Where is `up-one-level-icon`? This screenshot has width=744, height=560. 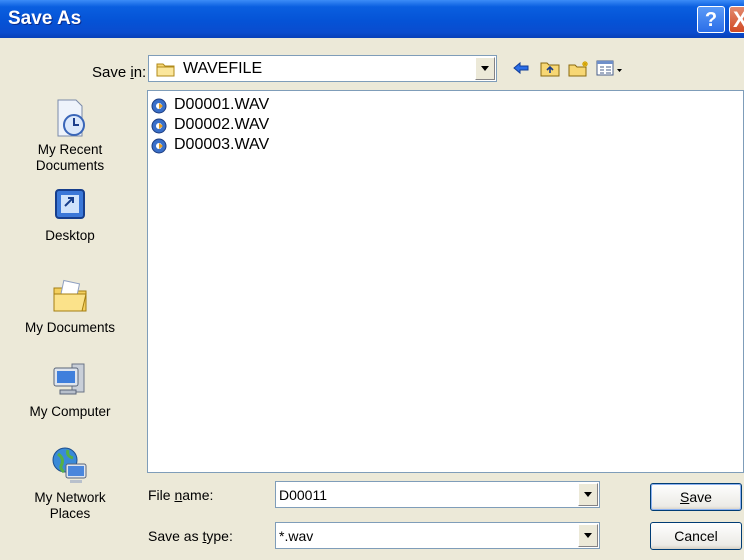 up-one-level-icon is located at coordinates (550, 71).